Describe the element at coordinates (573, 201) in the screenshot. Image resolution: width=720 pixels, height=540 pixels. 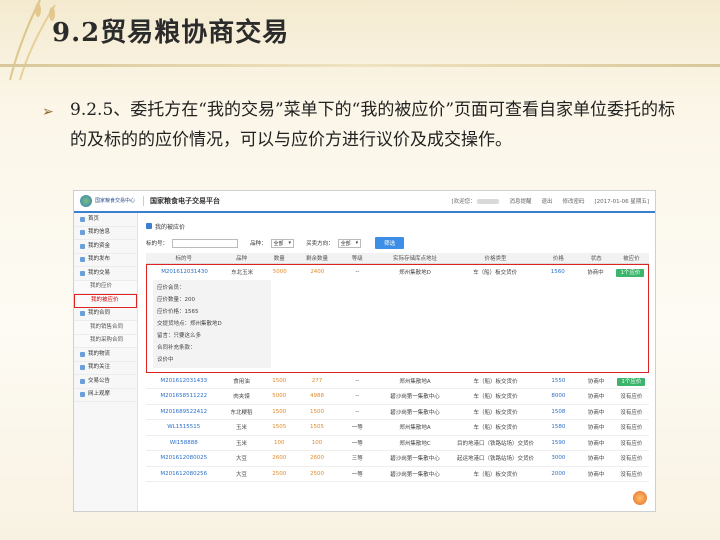
I see `change-password-link: 修改密码` at that location.